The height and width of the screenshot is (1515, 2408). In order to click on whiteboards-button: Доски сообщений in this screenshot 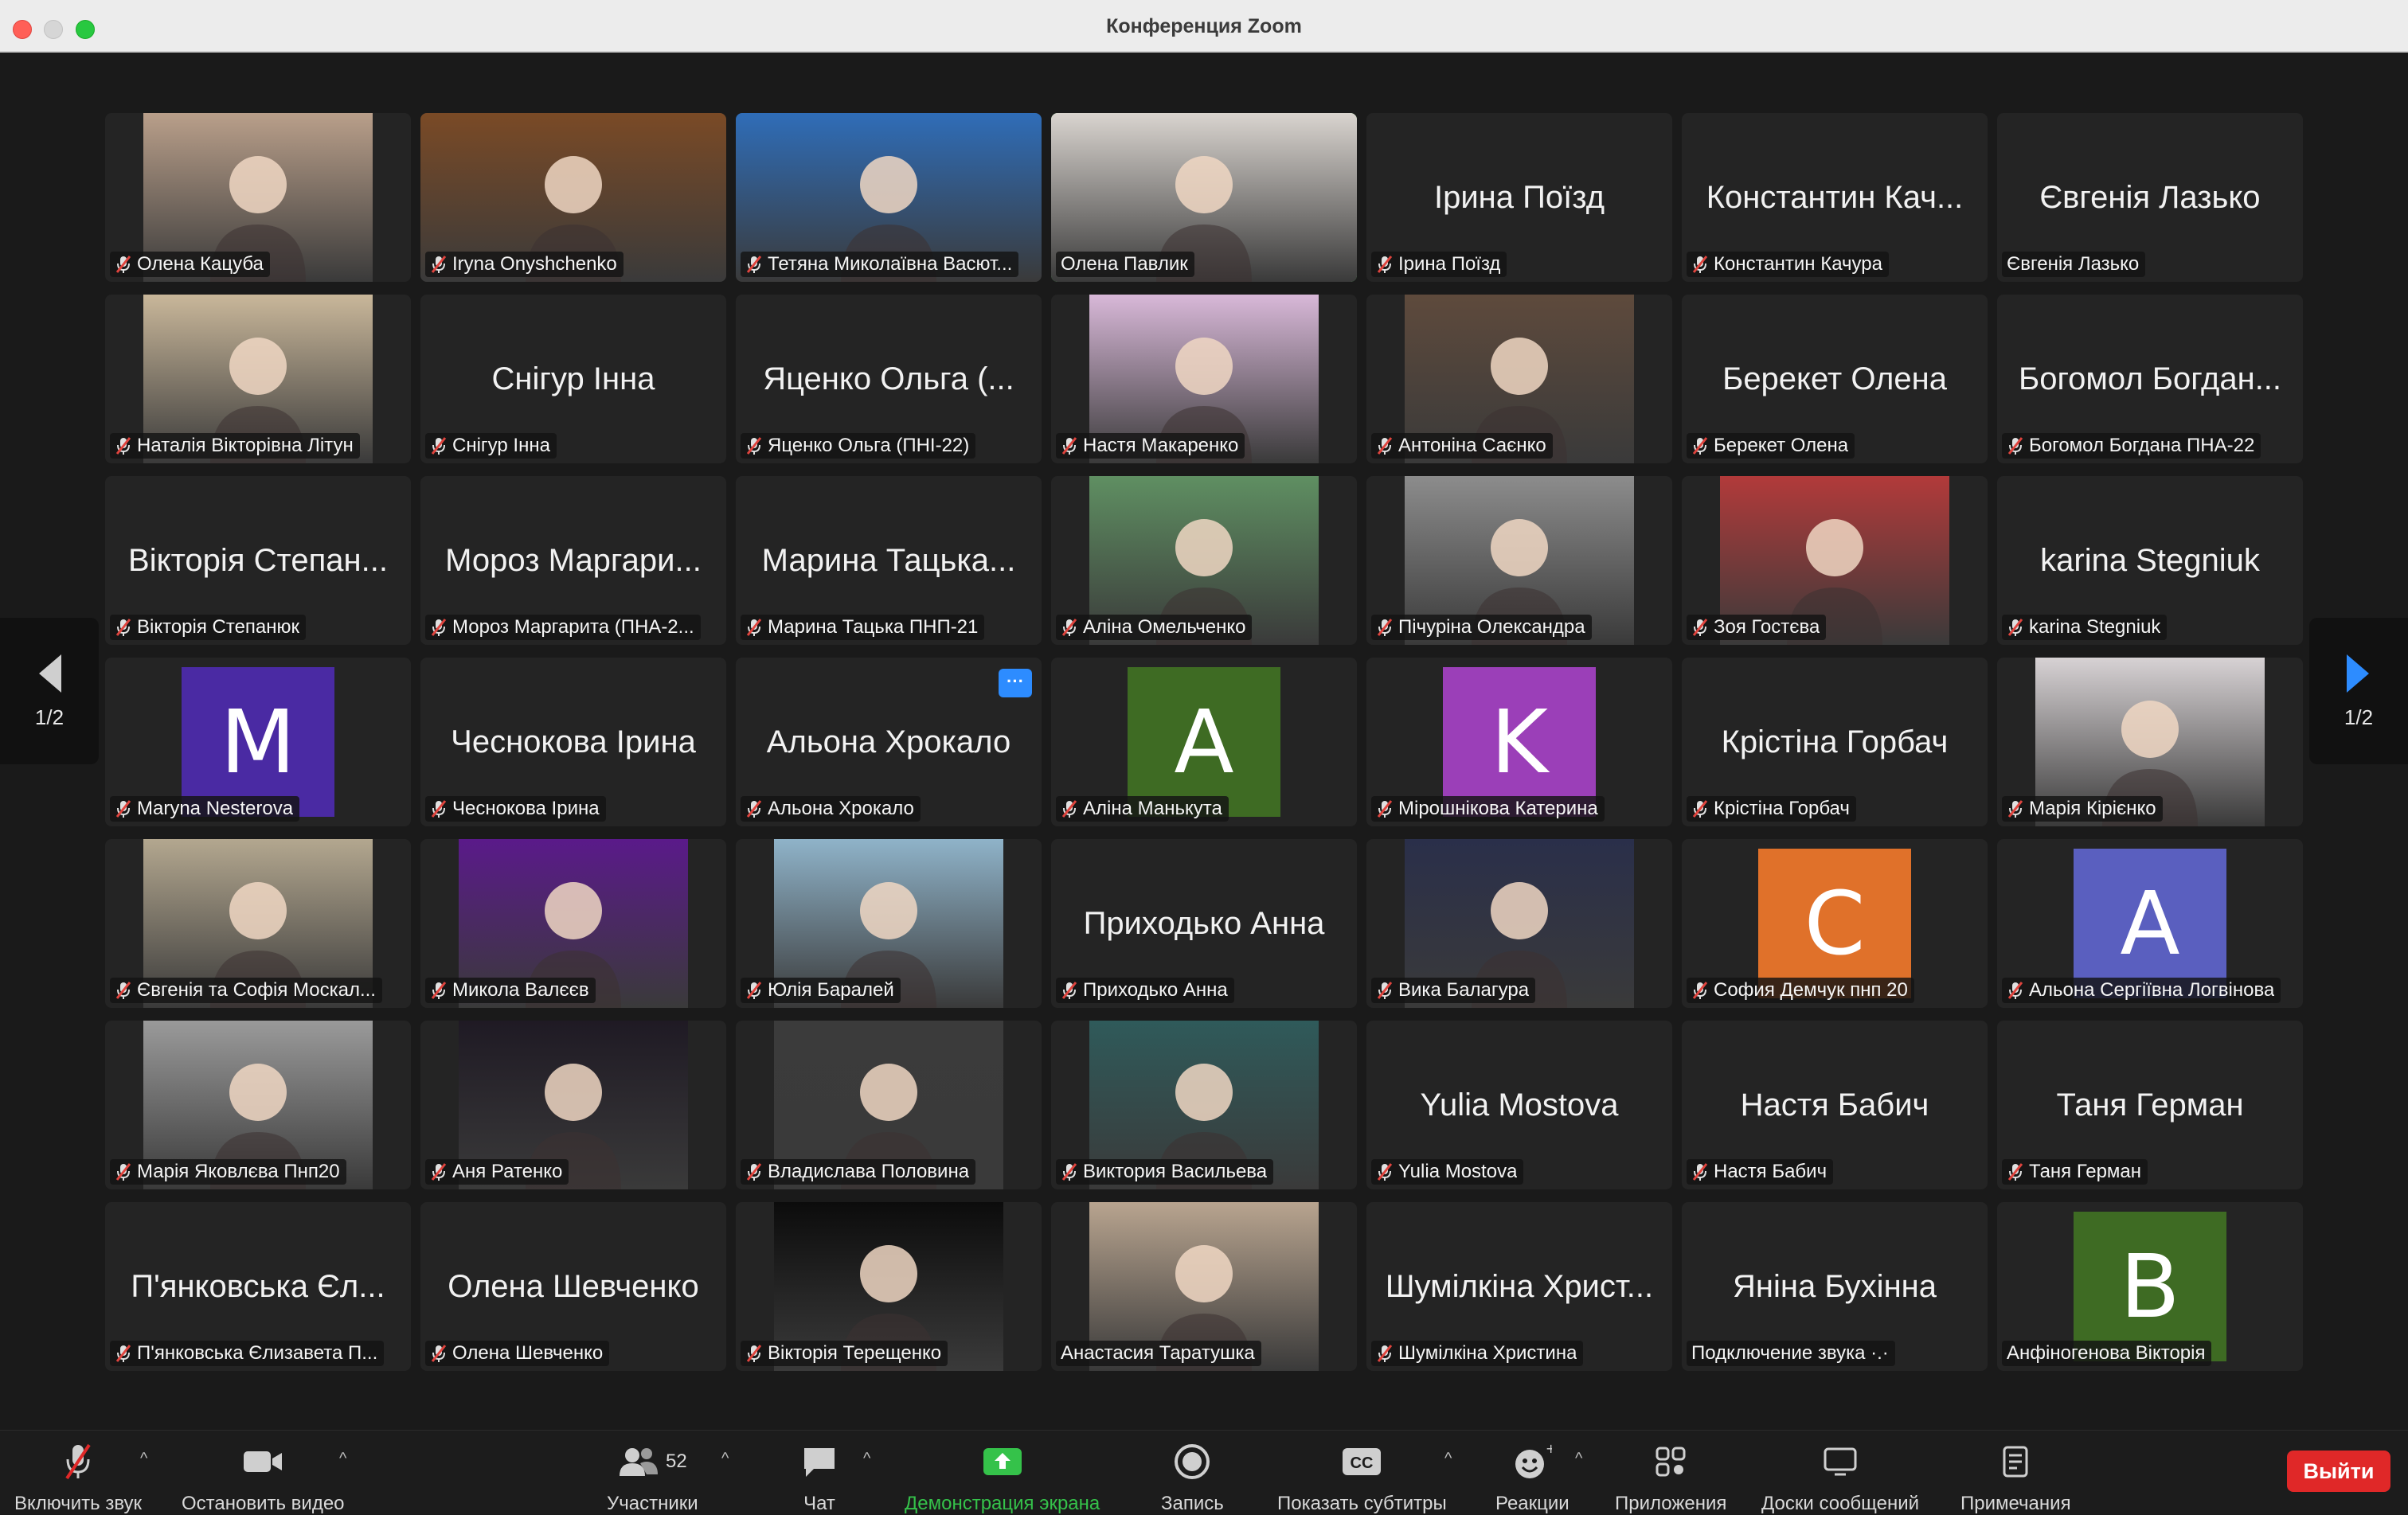, I will do `click(1840, 1479)`.